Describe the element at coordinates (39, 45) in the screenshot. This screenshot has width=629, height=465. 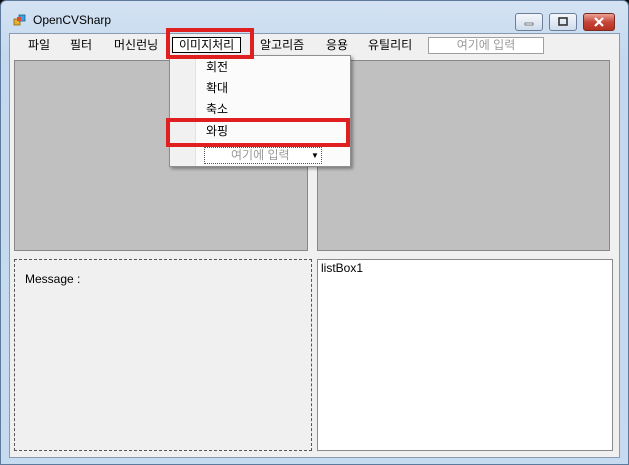
I see `menu-file: 파일` at that location.